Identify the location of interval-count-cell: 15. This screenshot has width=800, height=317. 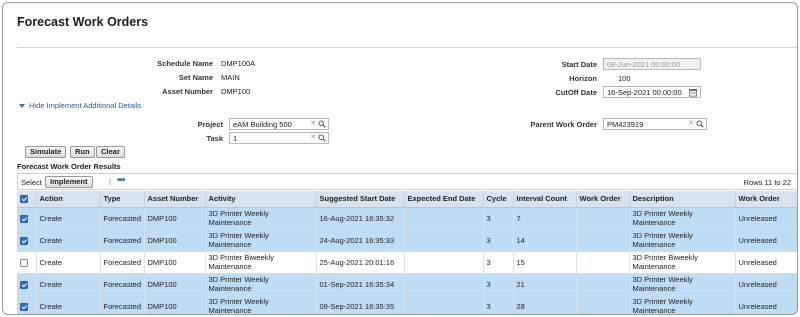
(545, 262).